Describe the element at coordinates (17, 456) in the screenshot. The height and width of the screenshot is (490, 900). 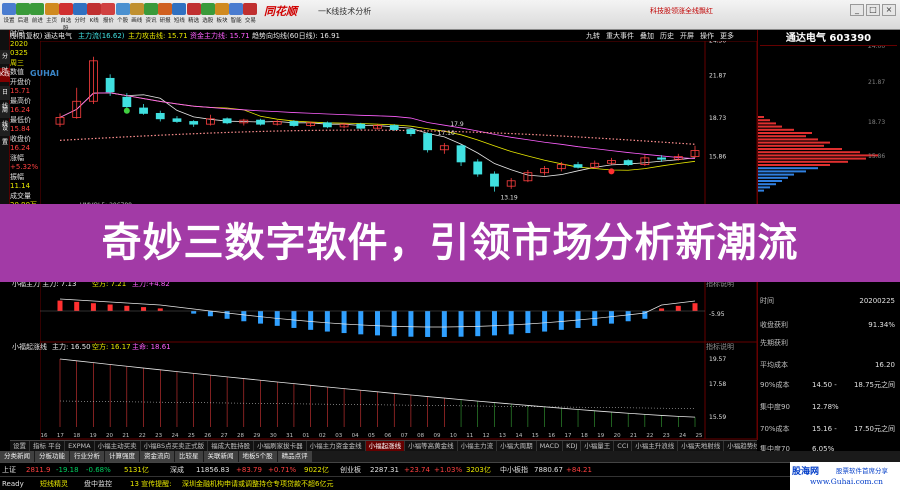
I see `section-tab: 分类新闻` at that location.